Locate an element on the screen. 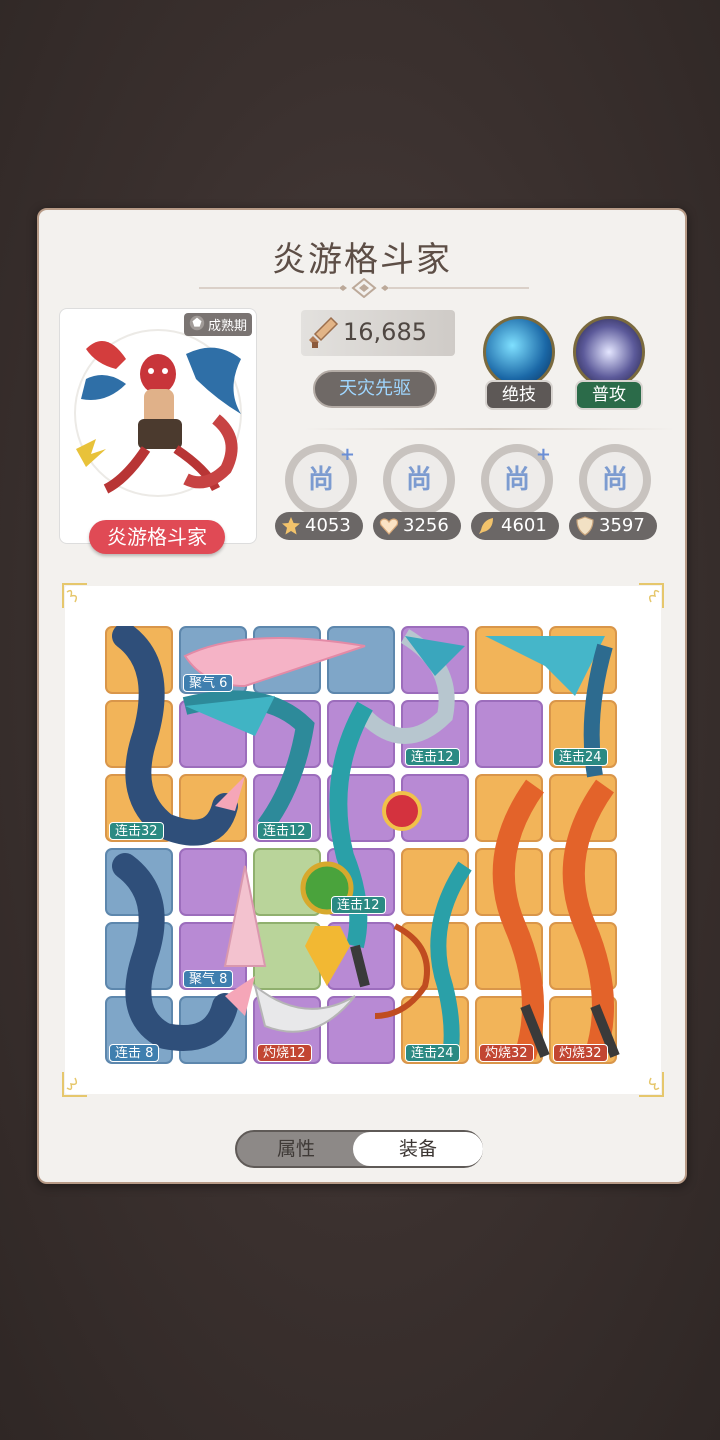  stats-divider is located at coordinates (490, 429).